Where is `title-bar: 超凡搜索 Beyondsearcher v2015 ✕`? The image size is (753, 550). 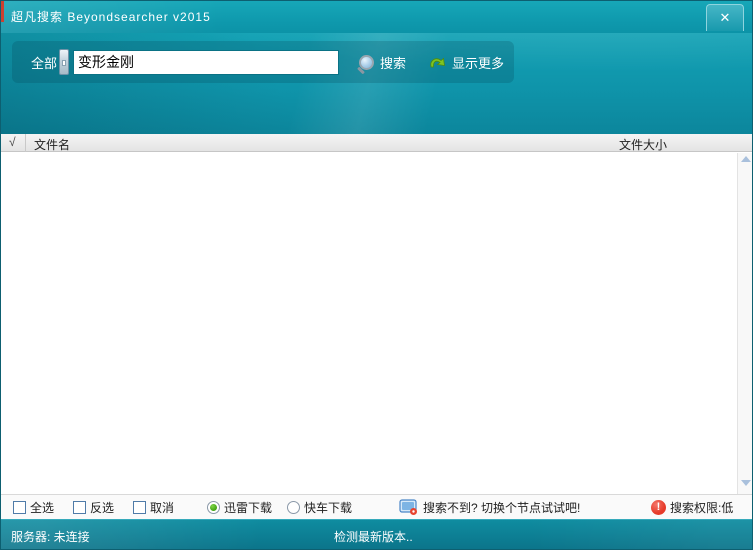 title-bar: 超凡搜索 Beyondsearcher v2015 ✕ is located at coordinates (376, 17).